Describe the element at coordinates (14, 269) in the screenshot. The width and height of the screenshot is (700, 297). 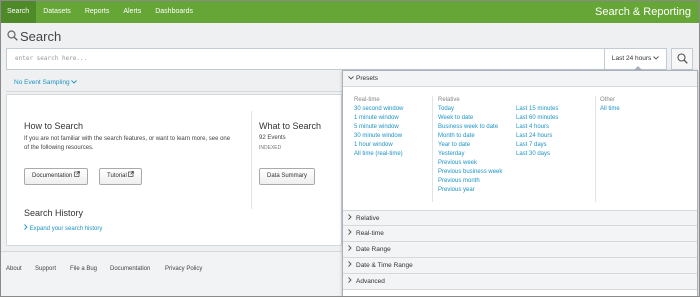
I see `footer-link-about: About` at that location.